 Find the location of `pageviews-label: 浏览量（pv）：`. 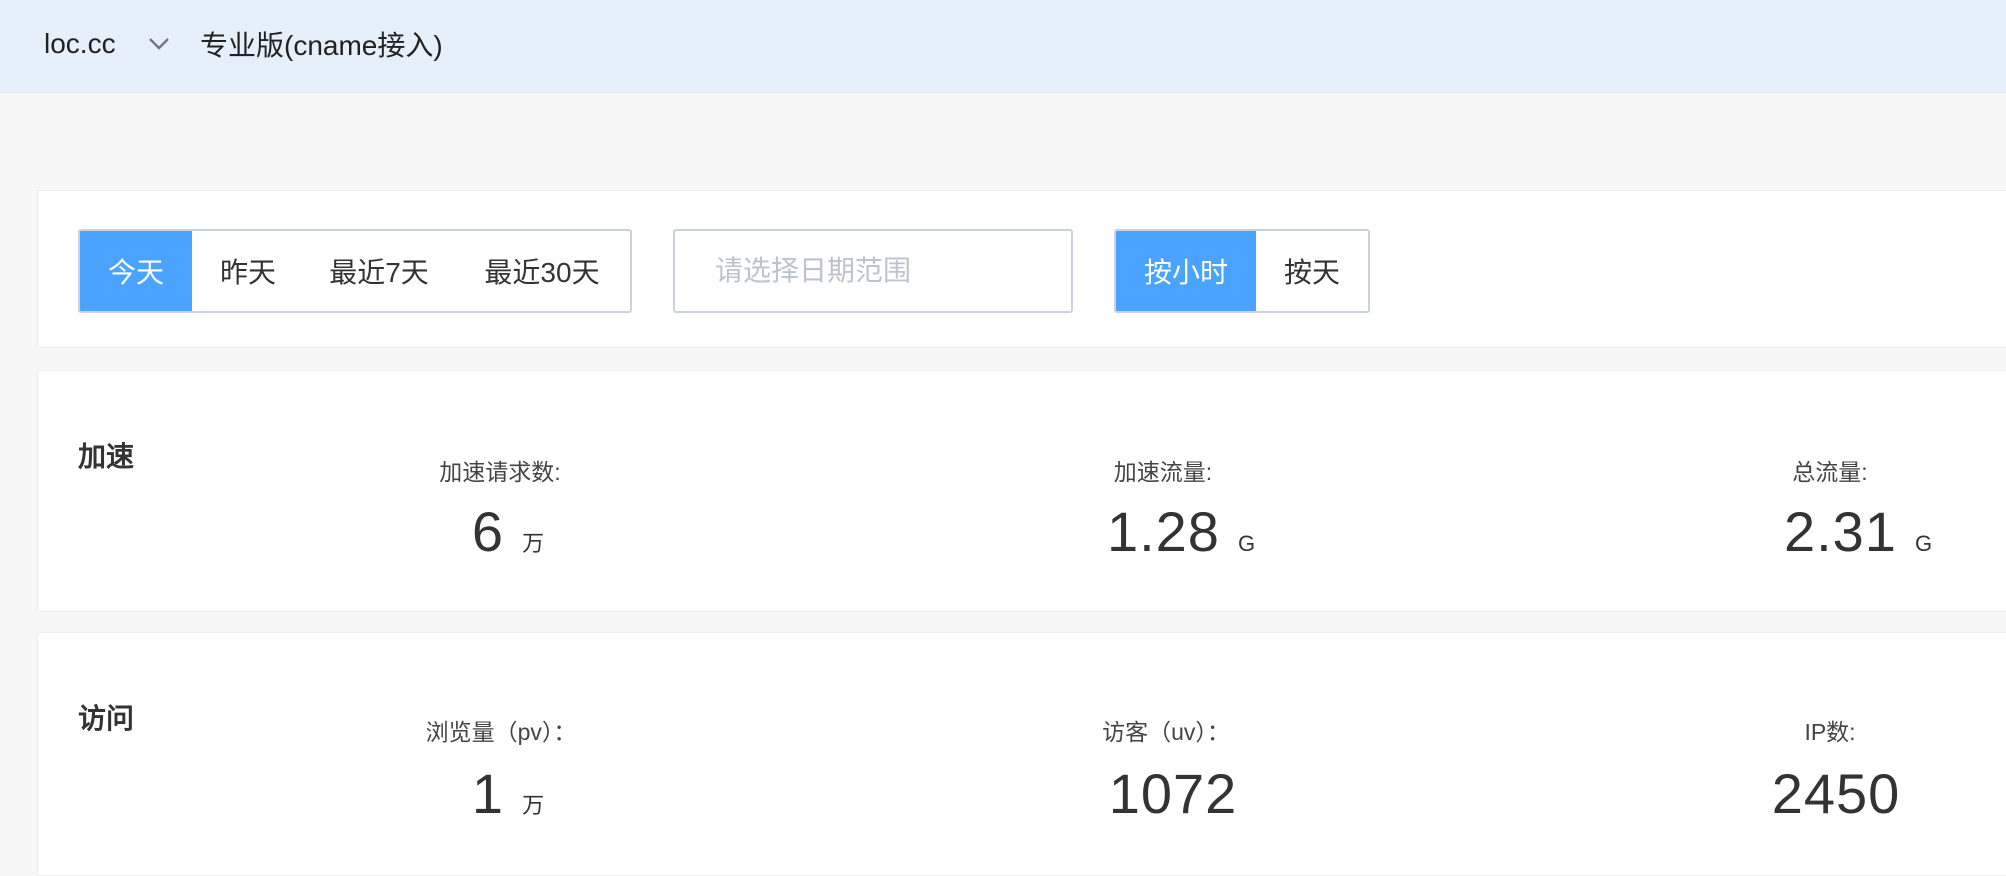

pageviews-label: 浏览量（pv）： is located at coordinates (501, 732).